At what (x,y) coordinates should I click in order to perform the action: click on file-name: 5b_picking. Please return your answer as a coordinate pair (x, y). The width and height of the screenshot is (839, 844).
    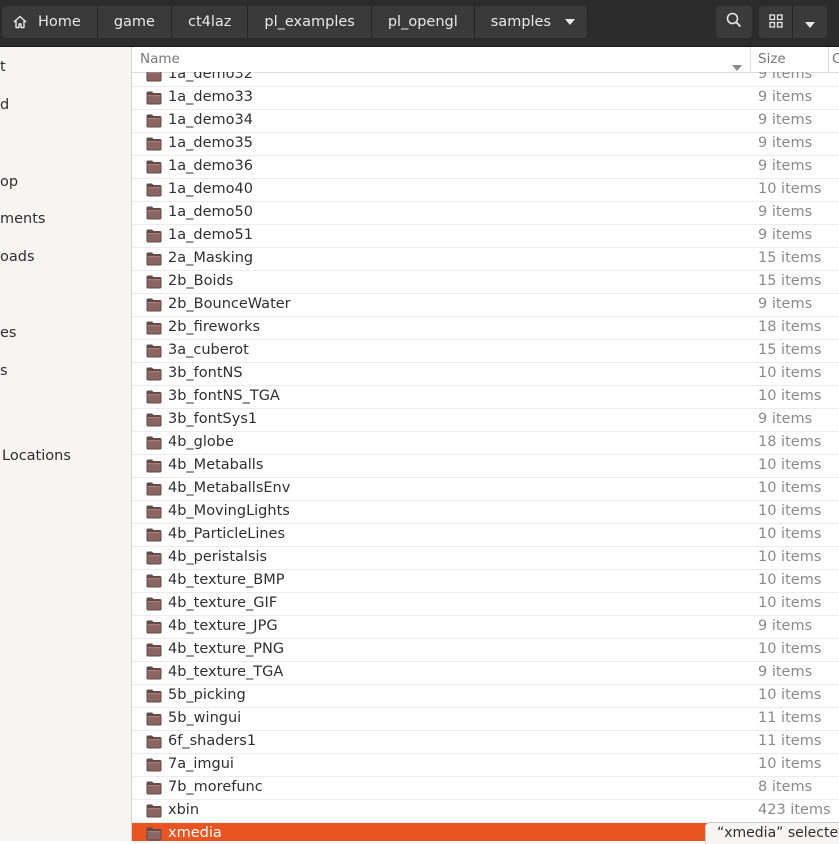
    Looking at the image, I should click on (207, 695).